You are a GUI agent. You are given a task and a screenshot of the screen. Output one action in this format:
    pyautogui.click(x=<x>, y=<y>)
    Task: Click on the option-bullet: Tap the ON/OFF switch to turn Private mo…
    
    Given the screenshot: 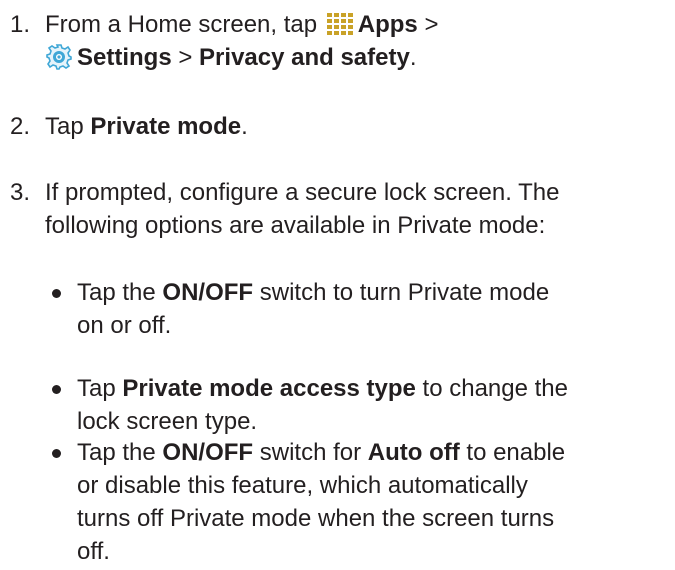 What is the action you would take?
    pyautogui.click(x=357, y=309)
    